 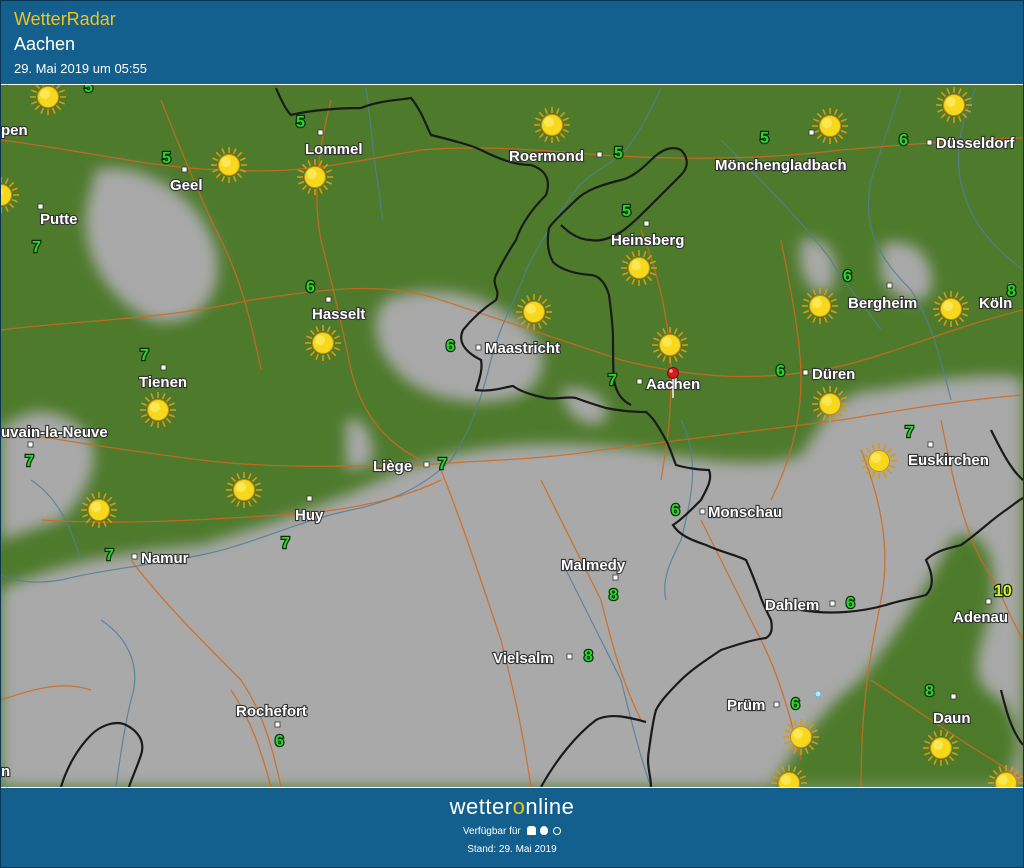 What do you see at coordinates (948, 460) in the screenshot?
I see `city-label-euskirchen: Euskirchen` at bounding box center [948, 460].